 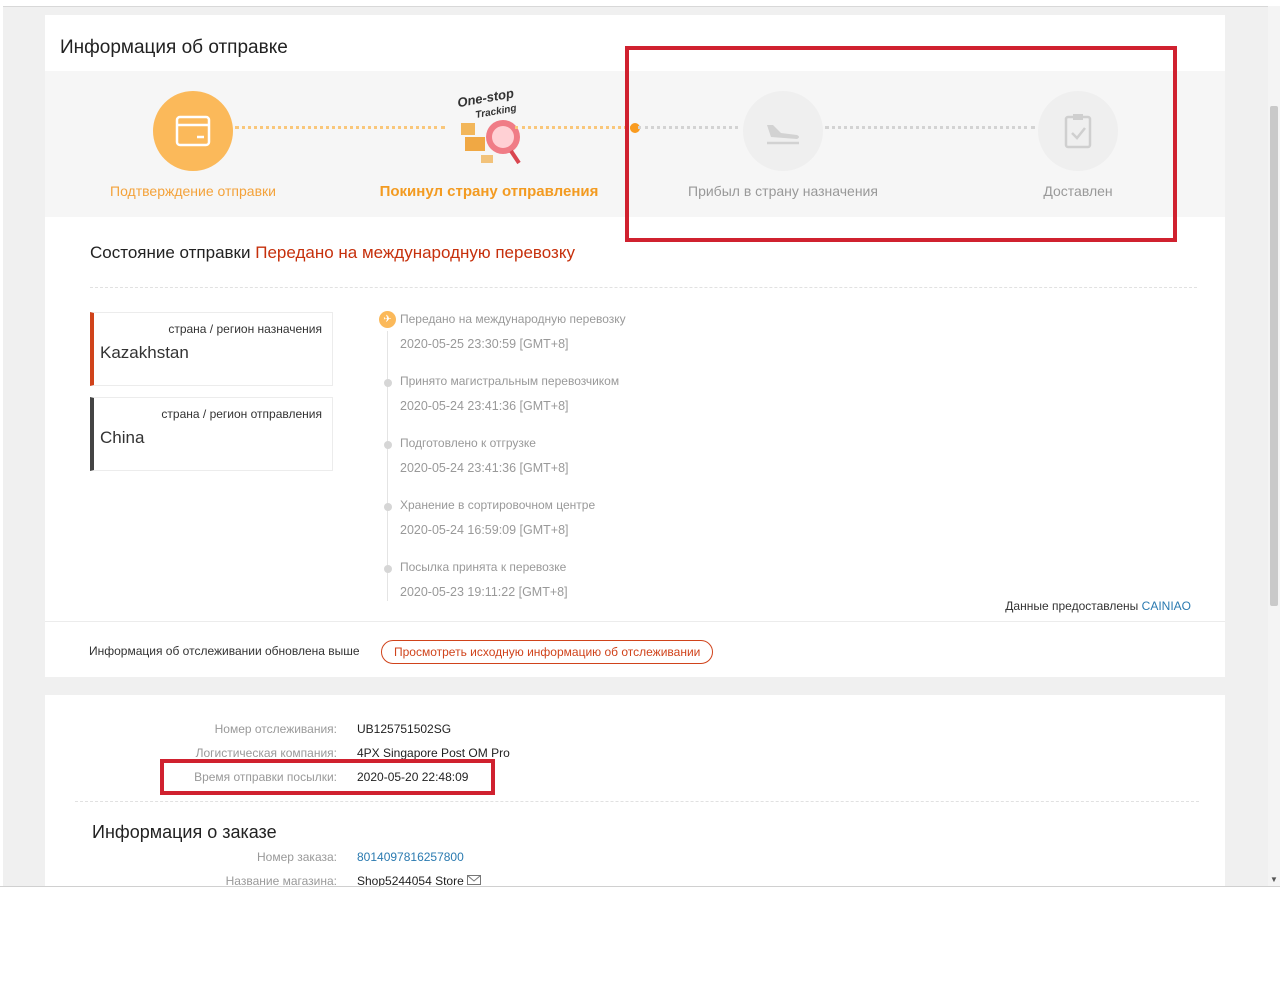 What do you see at coordinates (640, 886) in the screenshot?
I see `window-bottom-edge` at bounding box center [640, 886].